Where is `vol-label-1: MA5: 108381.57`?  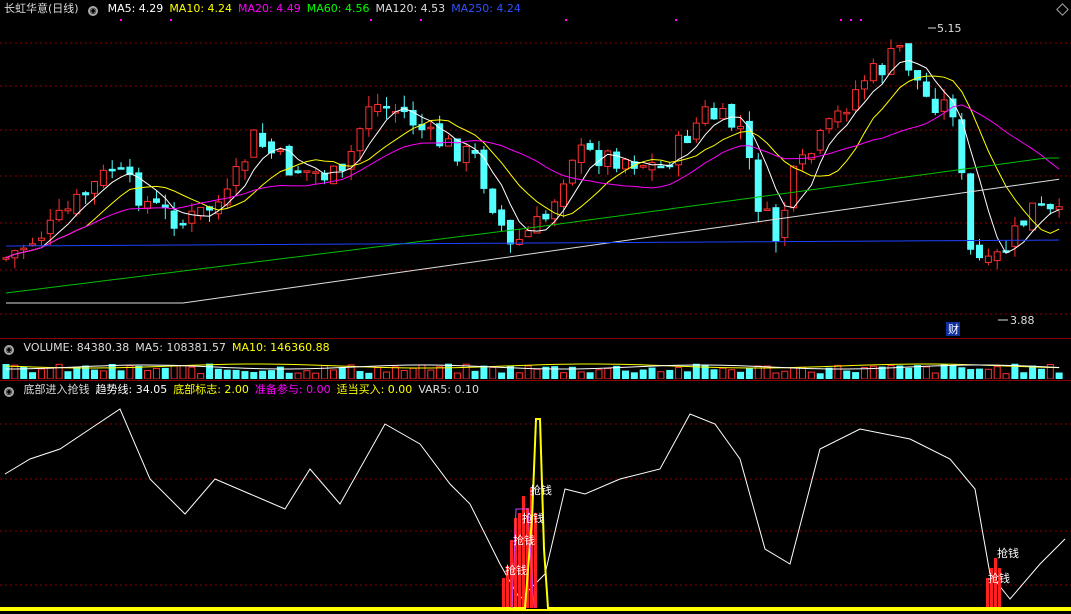 vol-label-1: MA5: 108381.57 is located at coordinates (180, 347).